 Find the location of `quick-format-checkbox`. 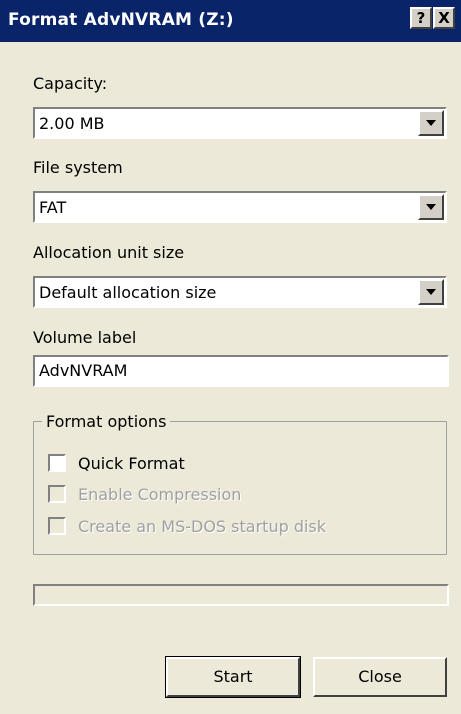

quick-format-checkbox is located at coordinates (57, 463).